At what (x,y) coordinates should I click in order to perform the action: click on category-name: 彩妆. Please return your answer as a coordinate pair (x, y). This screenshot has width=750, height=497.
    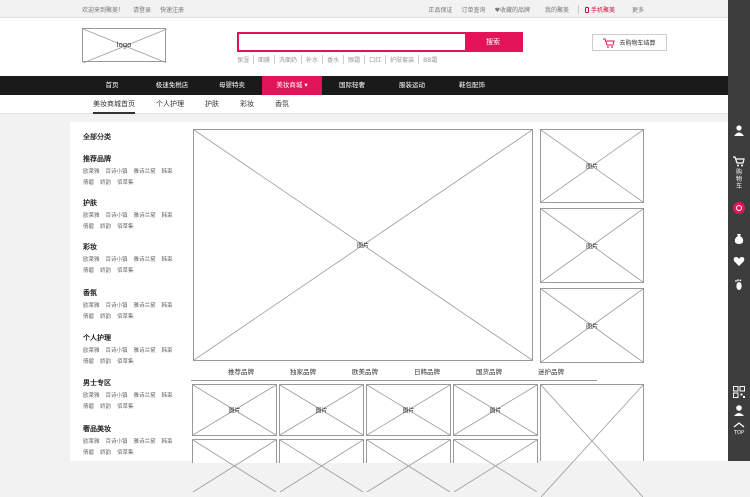
    Looking at the image, I should click on (135, 247).